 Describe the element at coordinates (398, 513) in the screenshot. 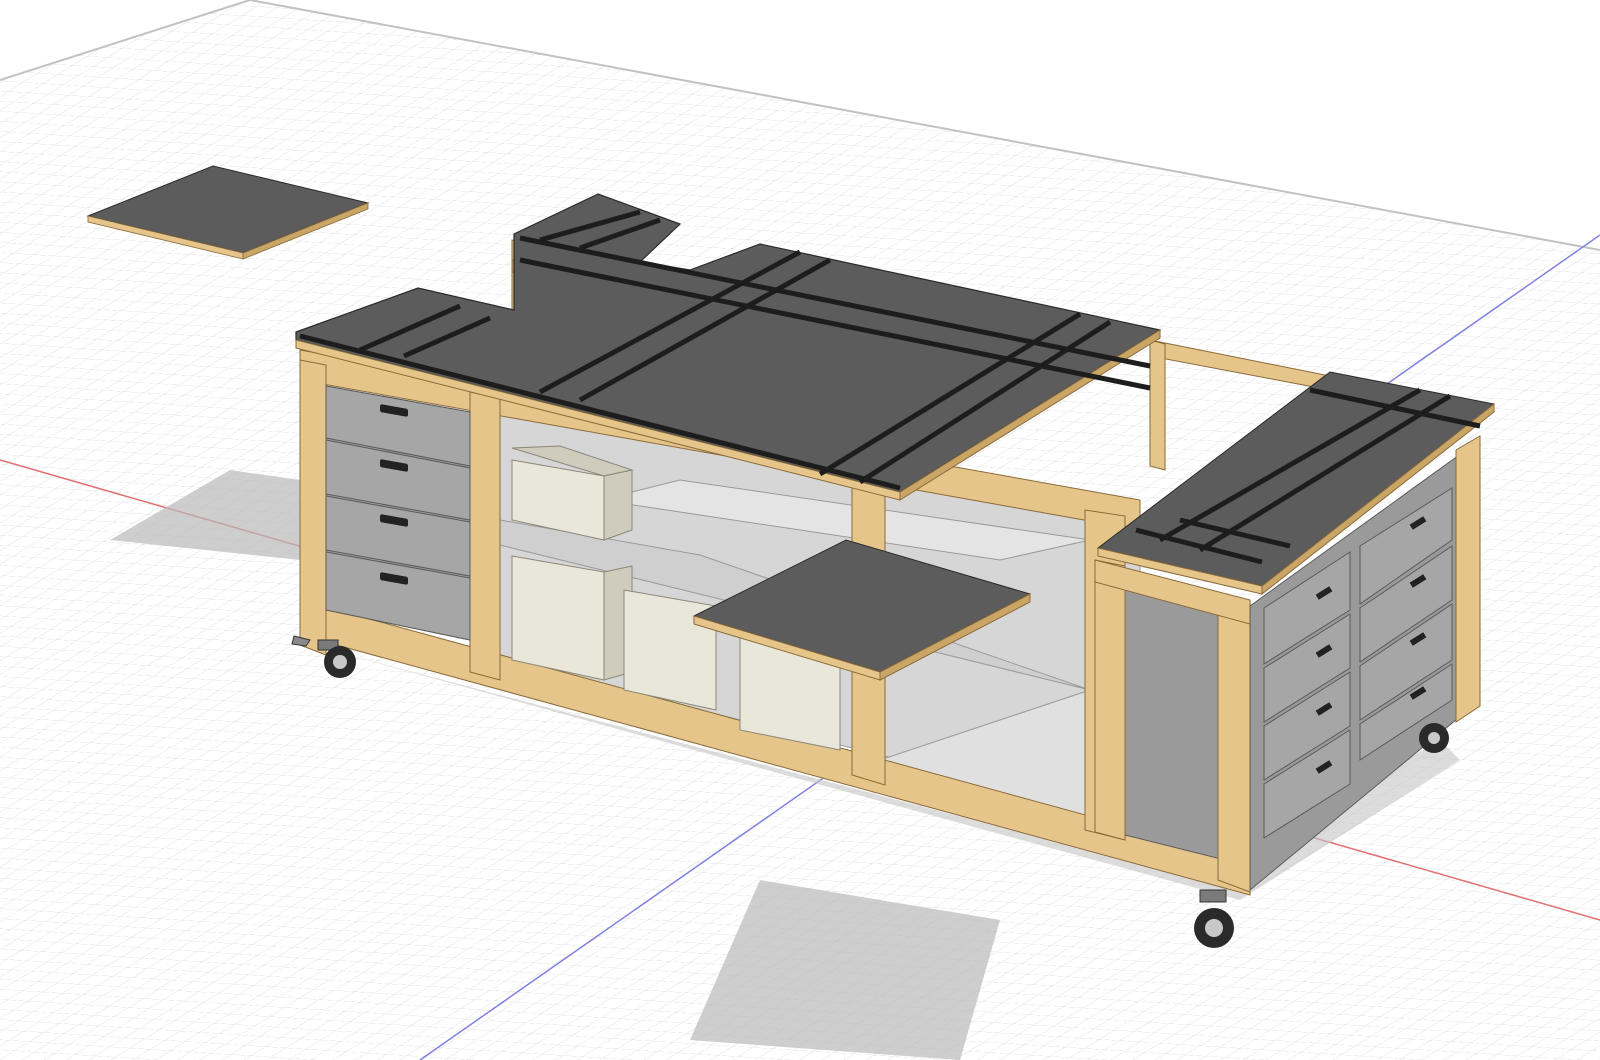

I see `left-drawer-cabinet` at that location.